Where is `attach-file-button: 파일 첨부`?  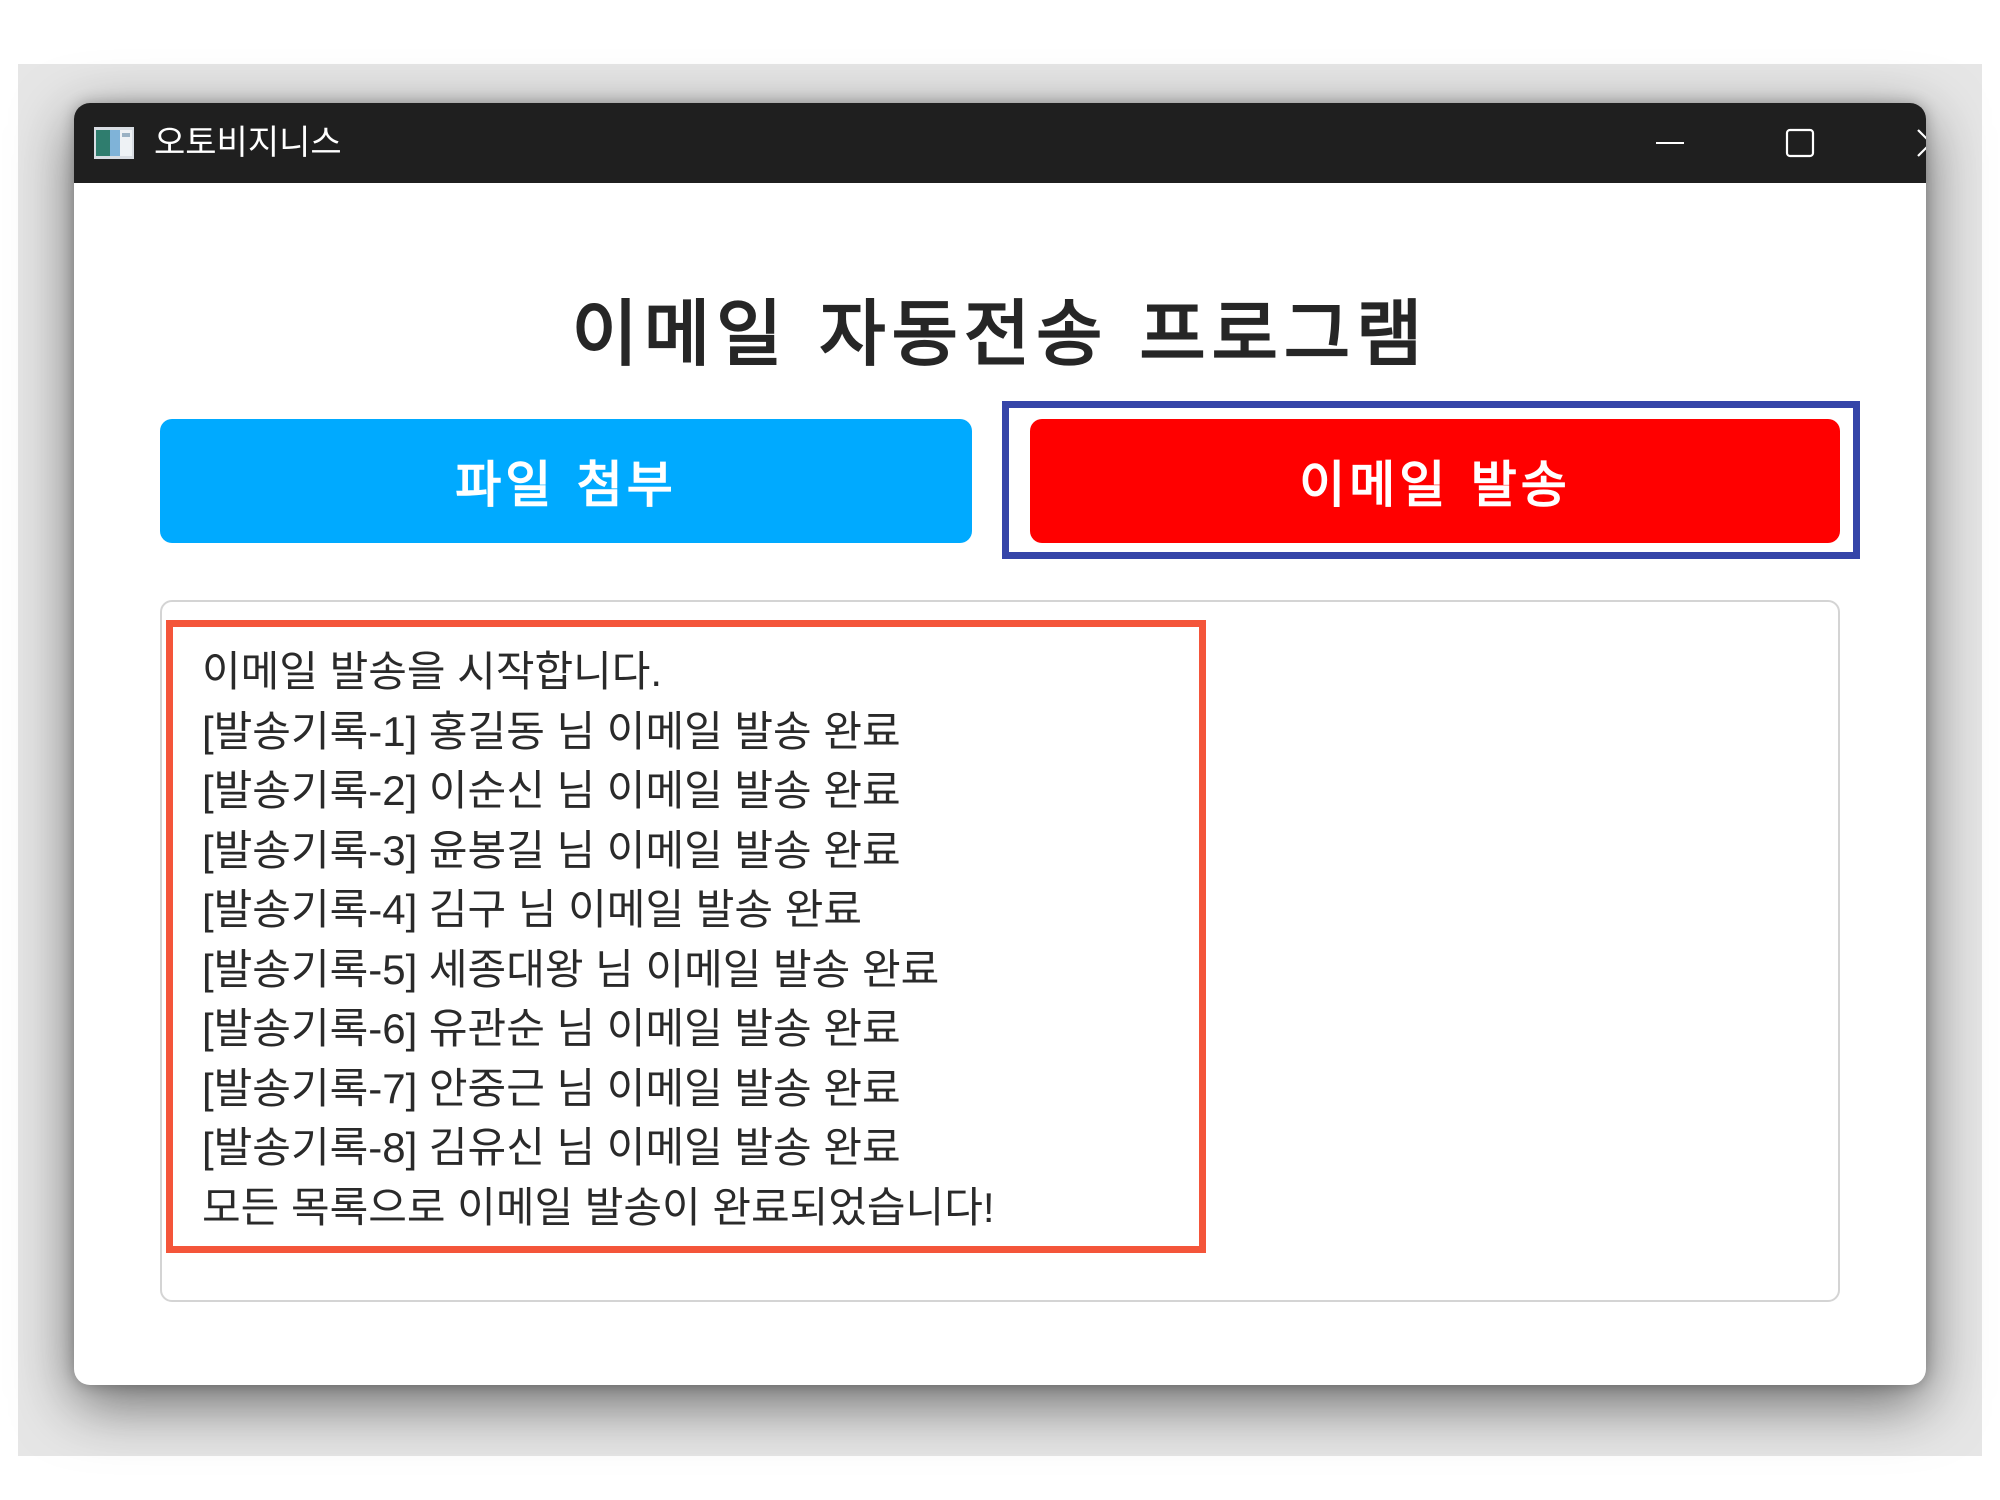
attach-file-button: 파일 첨부 is located at coordinates (566, 481).